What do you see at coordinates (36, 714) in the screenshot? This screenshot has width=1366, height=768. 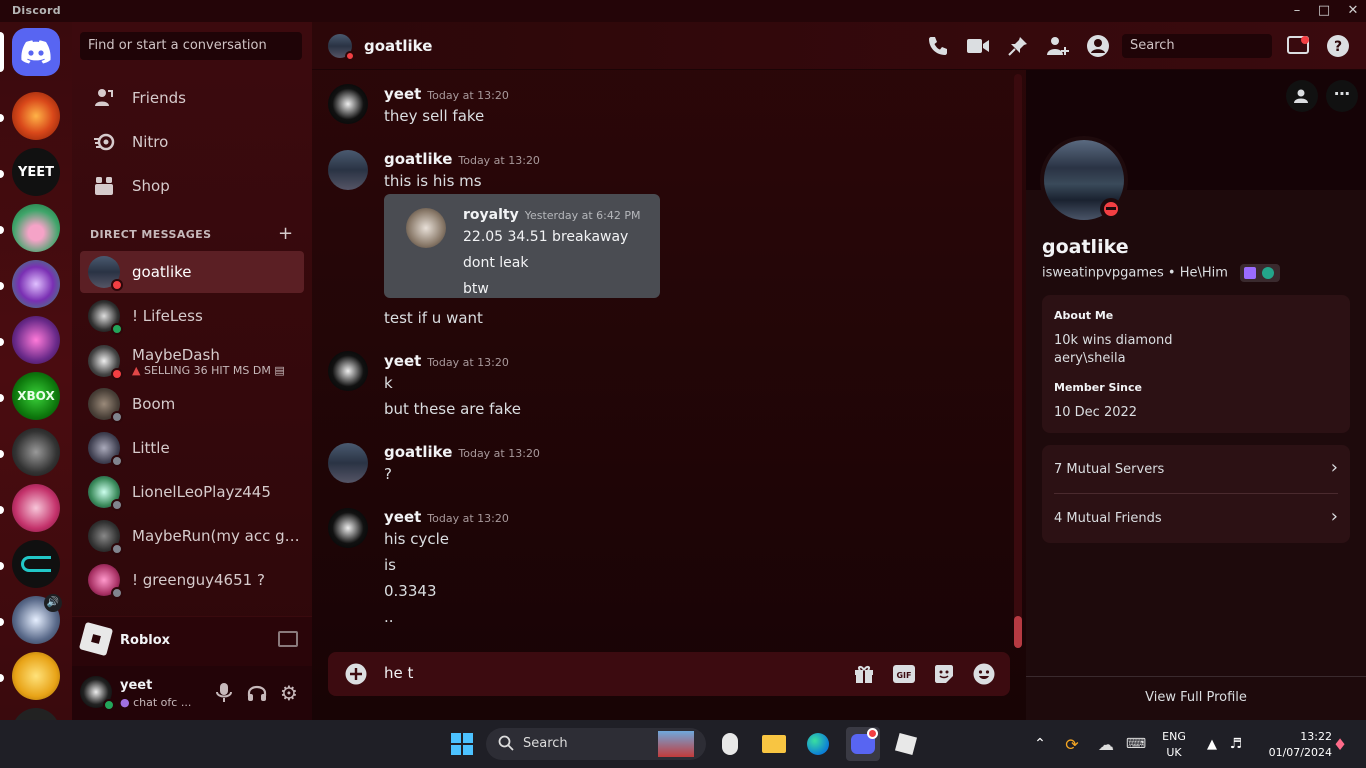 I see `server-partial-icon` at bounding box center [36, 714].